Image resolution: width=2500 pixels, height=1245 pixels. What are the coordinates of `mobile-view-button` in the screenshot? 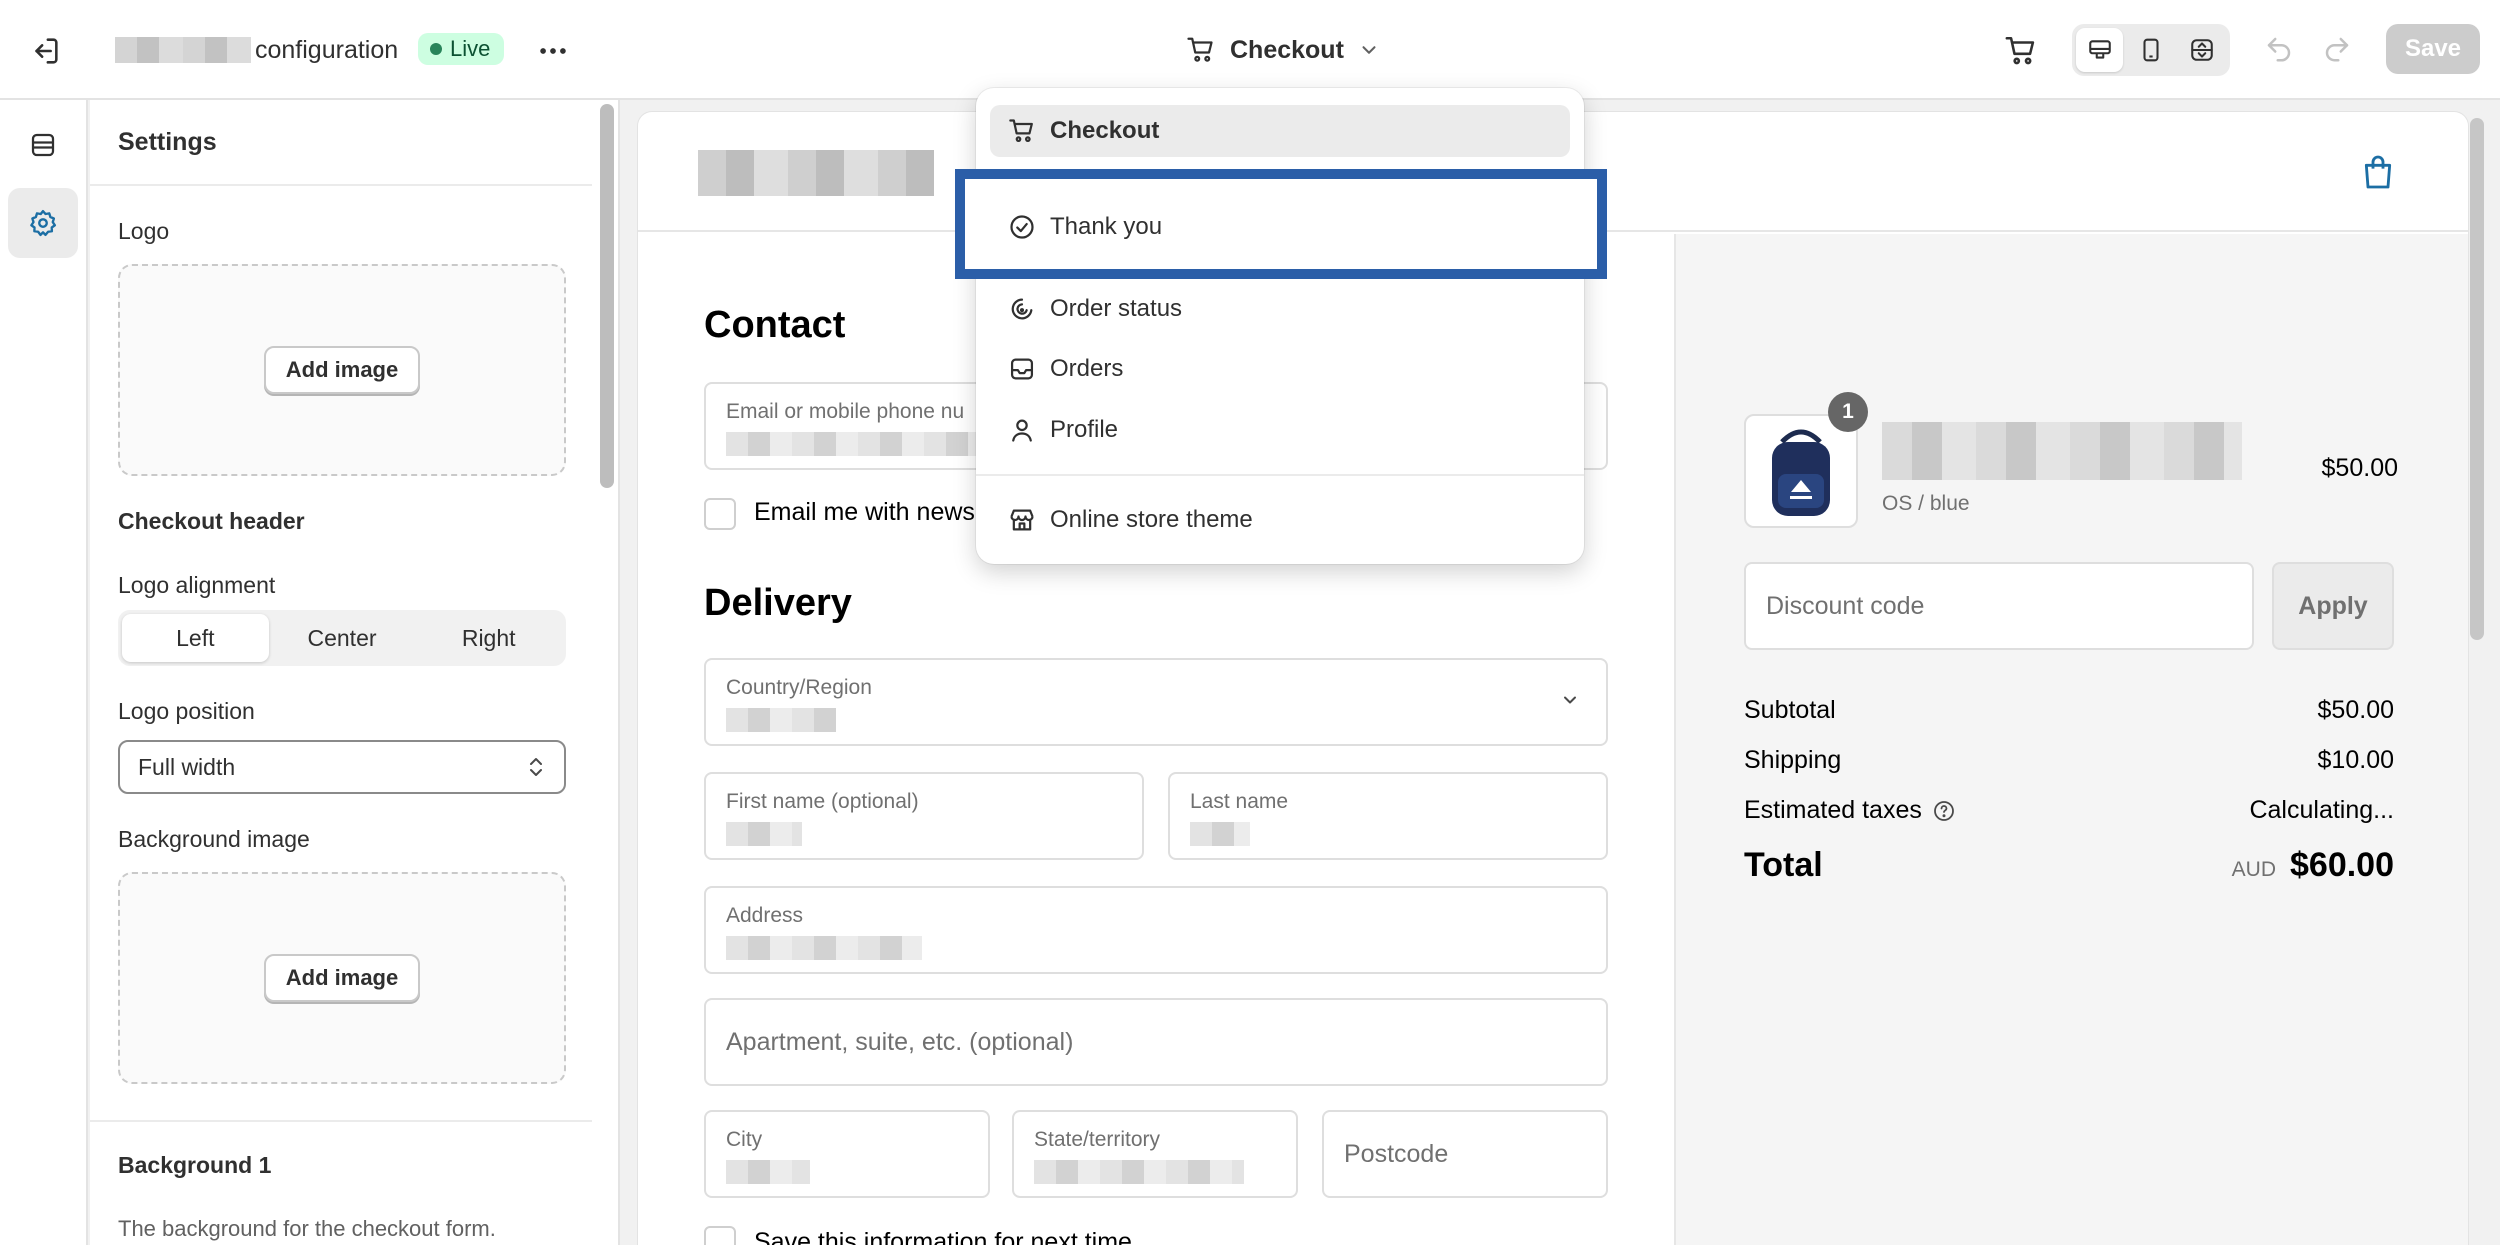 It's located at (2150, 50).